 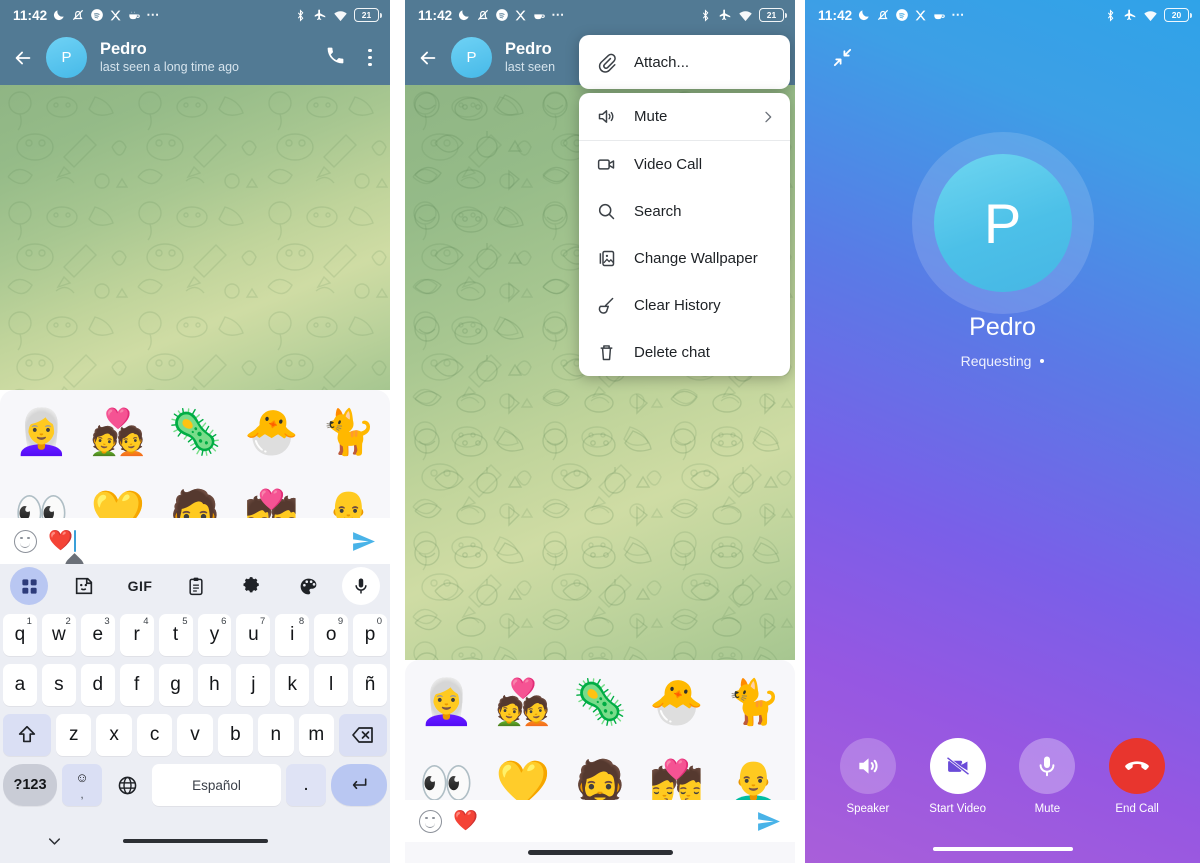 What do you see at coordinates (54, 844) in the screenshot?
I see `hide-keyboard-icon` at bounding box center [54, 844].